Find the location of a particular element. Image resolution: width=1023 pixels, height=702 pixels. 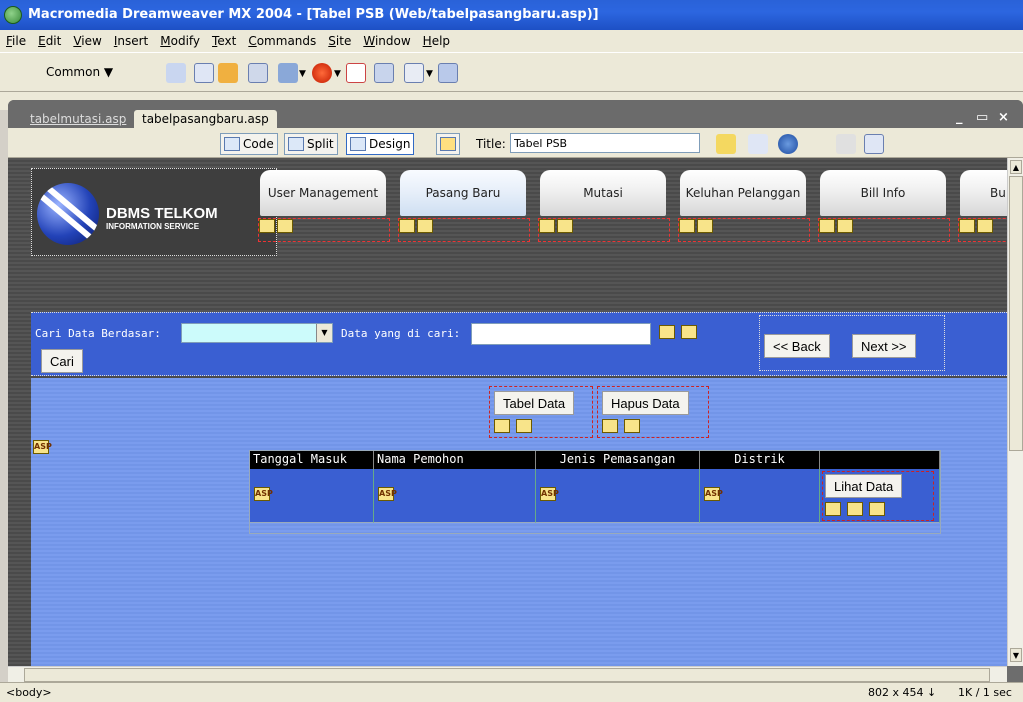

header-jenis-pemasangan: Jenis Pemasangan is located at coordinates (618, 460).